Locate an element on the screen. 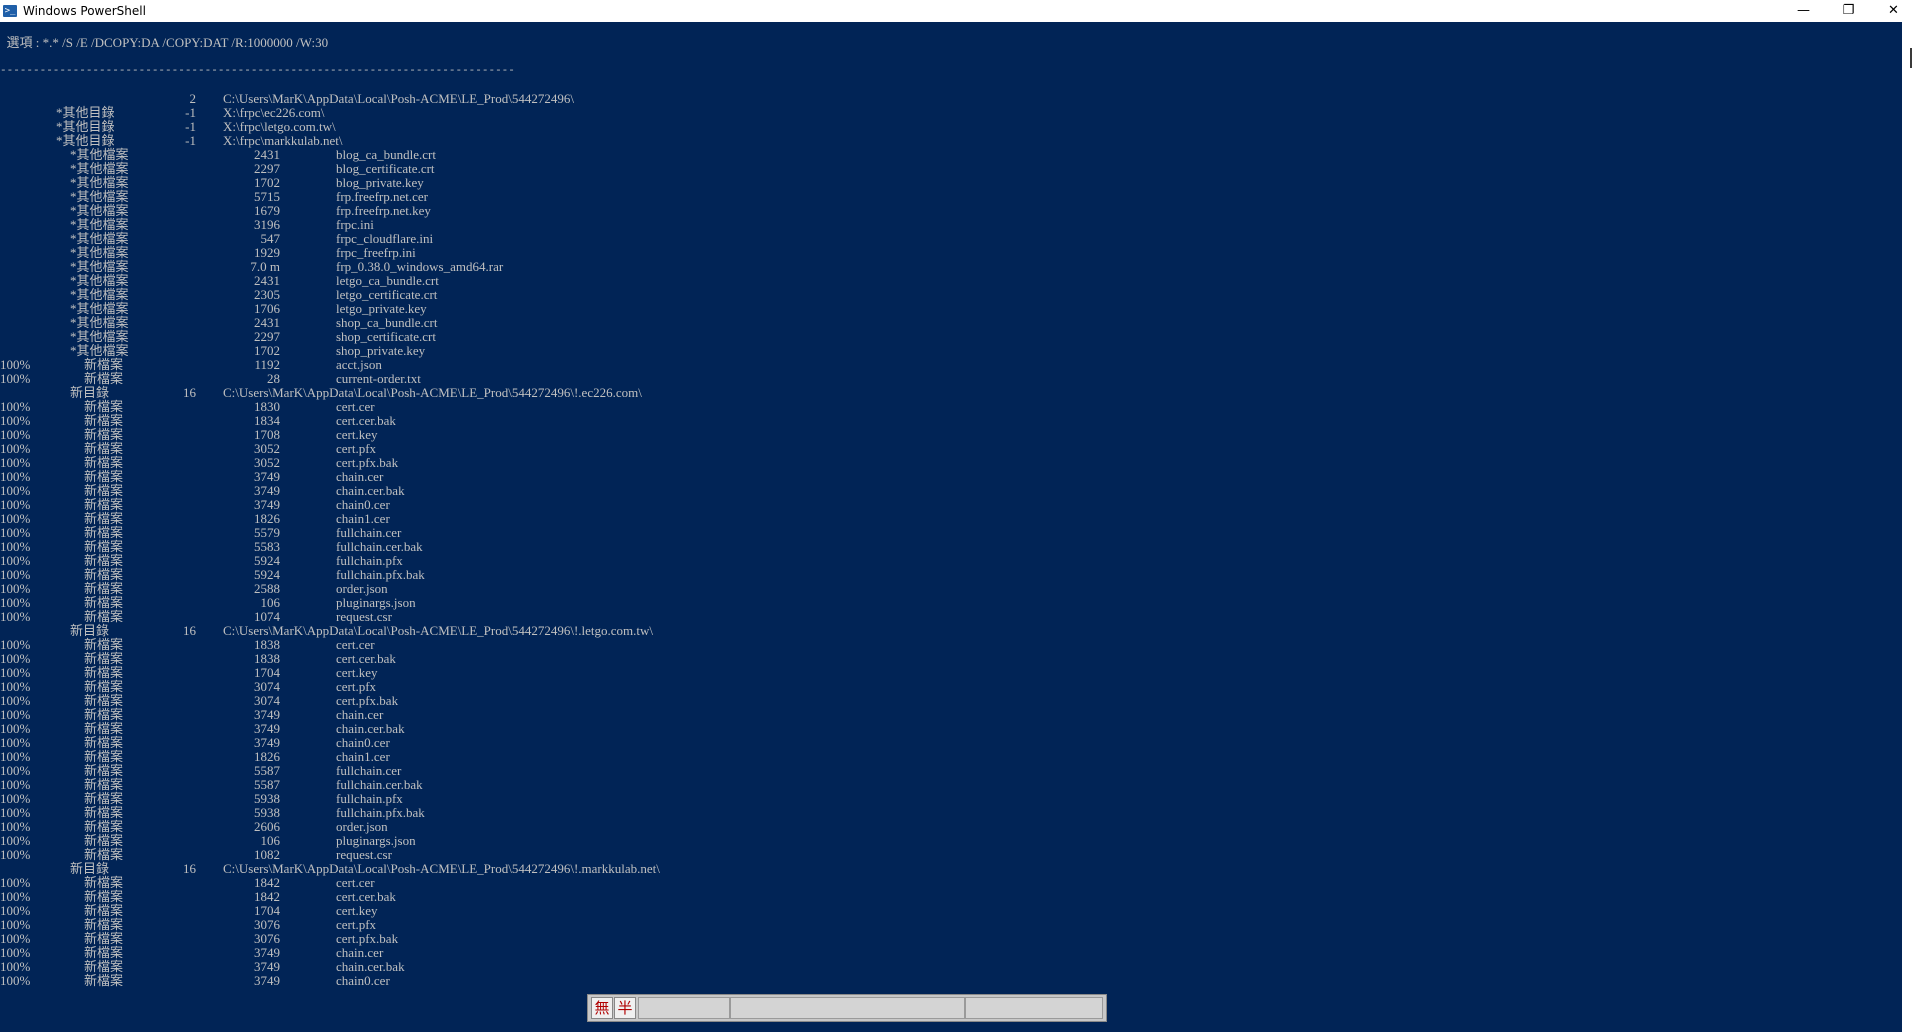 This screenshot has width=1920, height=1032. file-name: fullchain.pfx.bak is located at coordinates (380, 812).